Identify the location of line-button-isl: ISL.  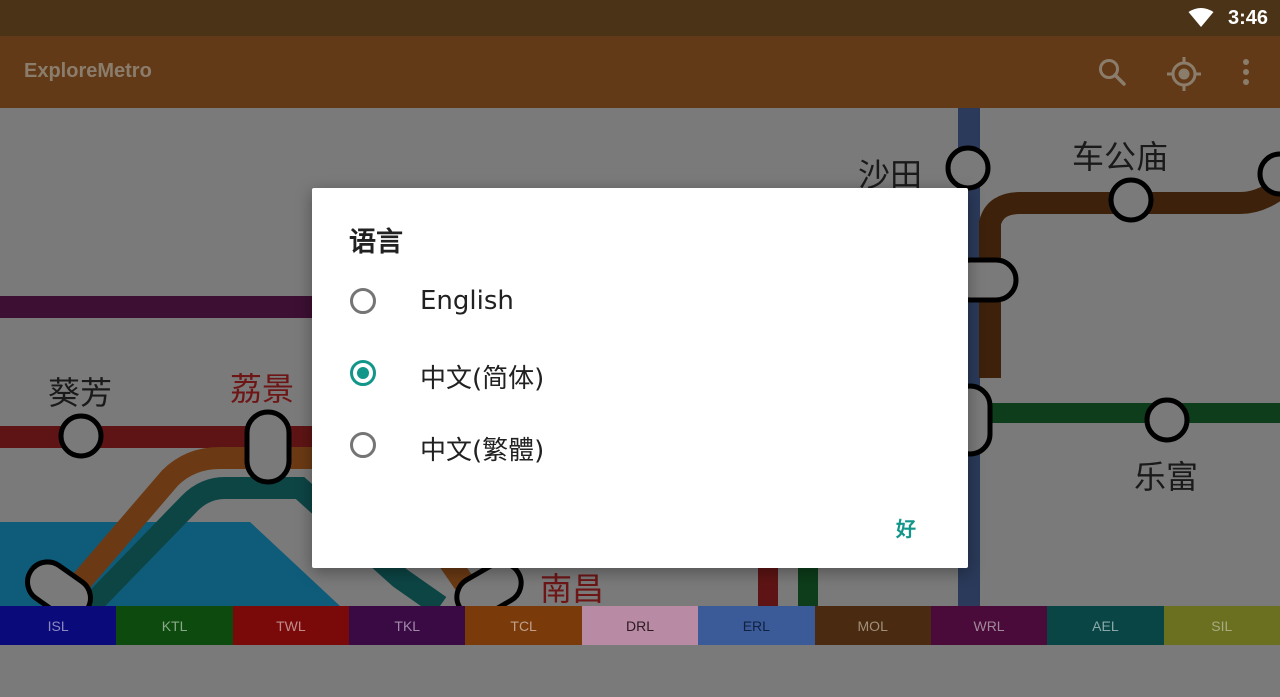
(58, 625).